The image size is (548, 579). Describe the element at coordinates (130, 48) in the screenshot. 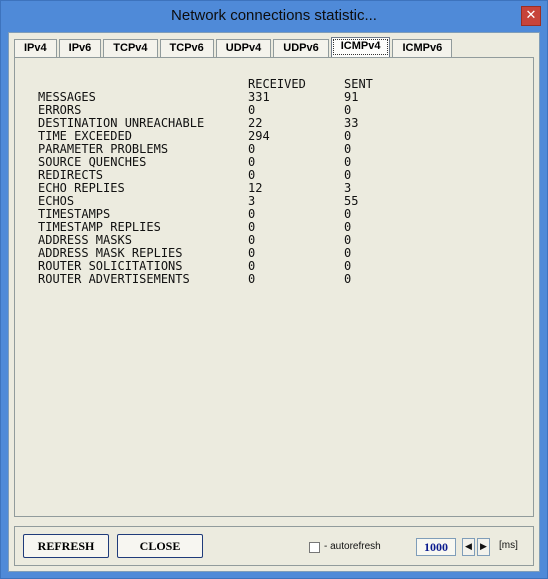

I see `tab-tcpv4: TCPv4` at that location.